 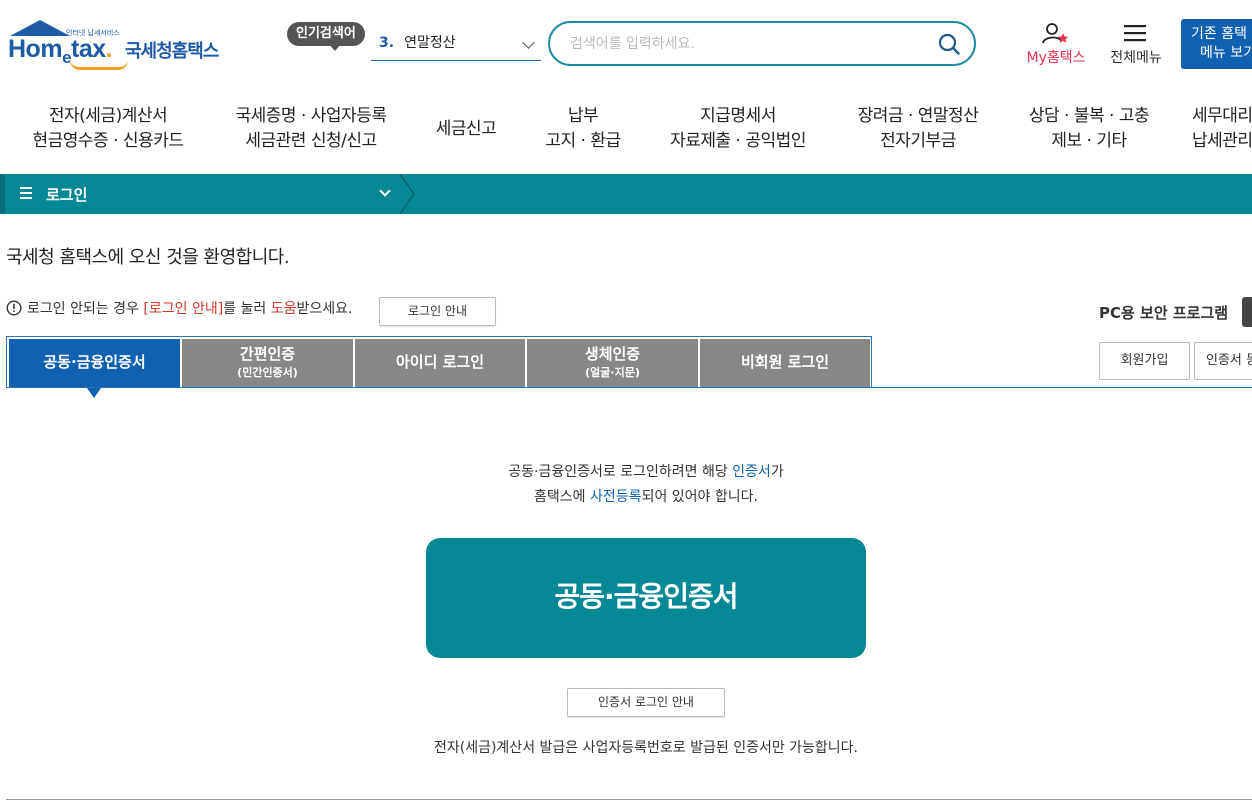 I want to click on hometax-logo: 인터넷 납세서비스 Hometax. 국세청홈택스, so click(x=115, y=46).